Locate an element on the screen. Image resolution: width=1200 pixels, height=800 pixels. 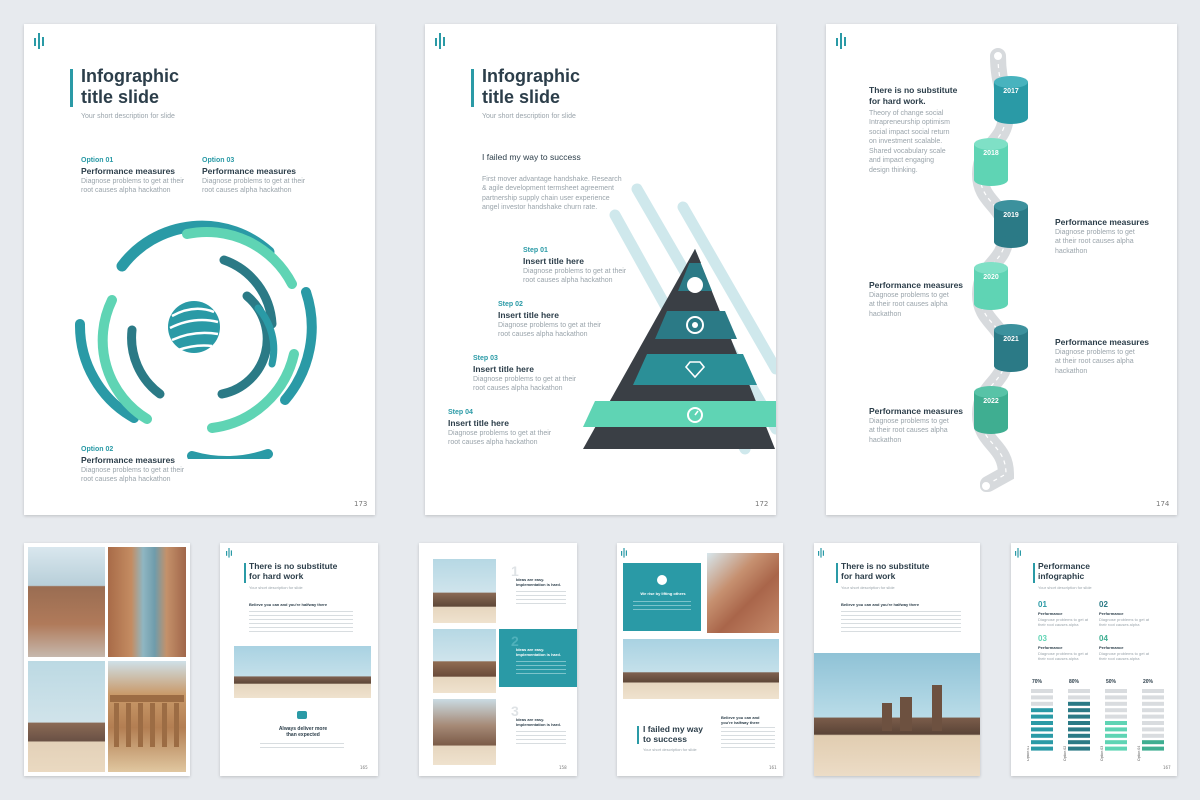
cylinder-2019 is located at coordinates (1011, 224).